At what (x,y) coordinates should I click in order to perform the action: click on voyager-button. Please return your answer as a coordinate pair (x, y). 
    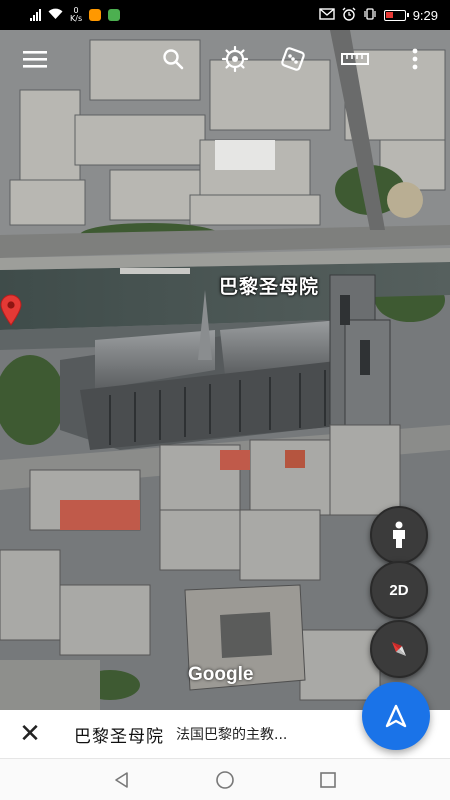
    Looking at the image, I should click on (235, 59).